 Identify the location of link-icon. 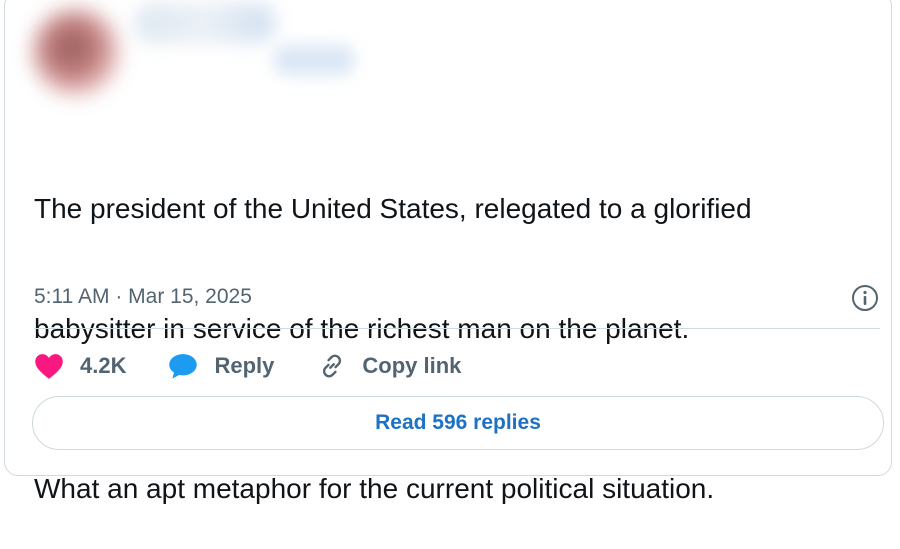
(332, 366).